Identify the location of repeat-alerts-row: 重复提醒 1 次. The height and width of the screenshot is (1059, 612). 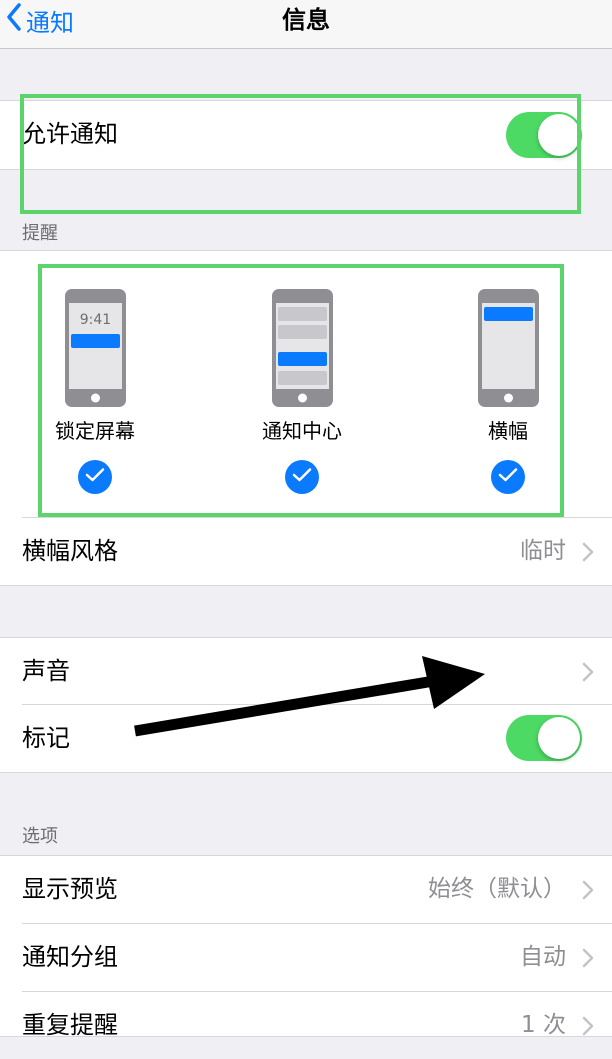
(306, 1025).